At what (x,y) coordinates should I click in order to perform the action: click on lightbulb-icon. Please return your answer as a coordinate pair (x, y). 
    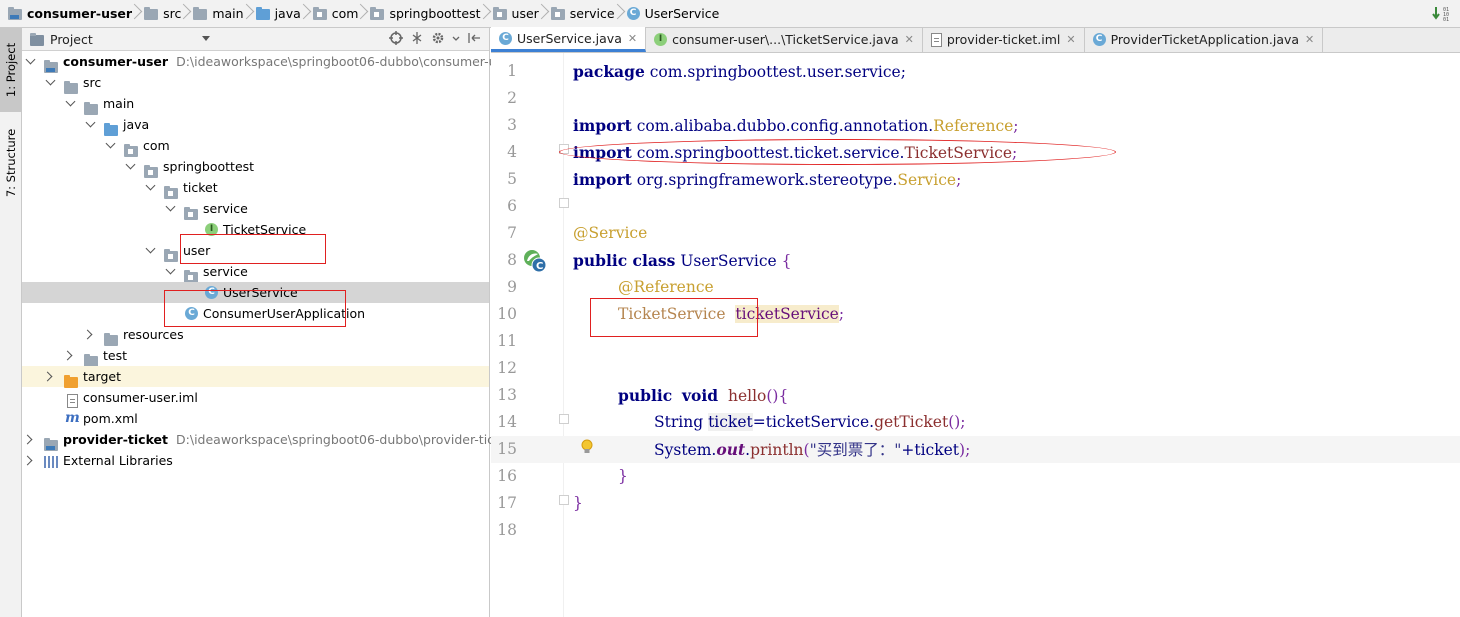
    Looking at the image, I should click on (587, 447).